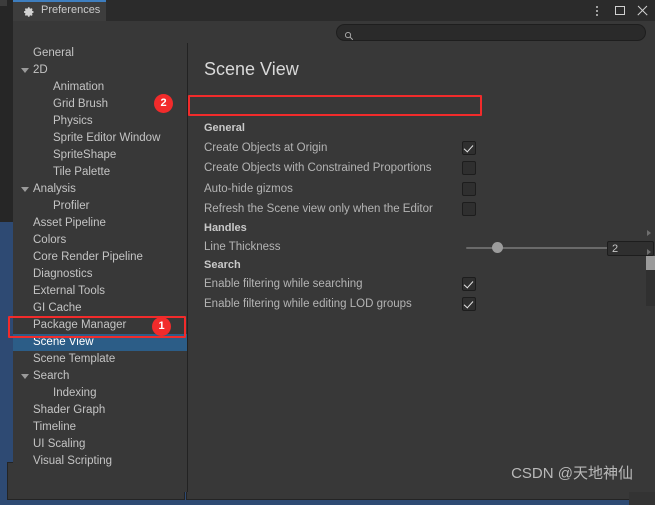 The height and width of the screenshot is (505, 655). Describe the element at coordinates (545, 248) in the screenshot. I see `slider-track-line-thickness` at that location.